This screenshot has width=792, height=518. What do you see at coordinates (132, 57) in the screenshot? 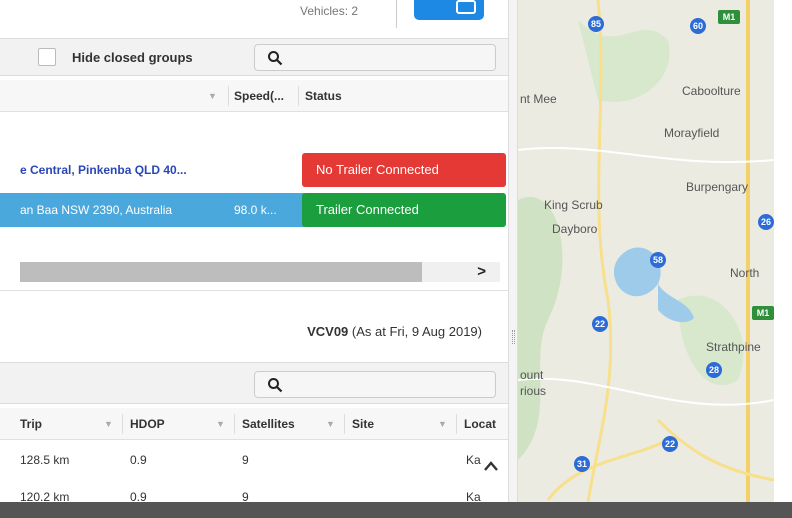
I see `hide-closed-groups-label: Hide closed groups` at bounding box center [132, 57].